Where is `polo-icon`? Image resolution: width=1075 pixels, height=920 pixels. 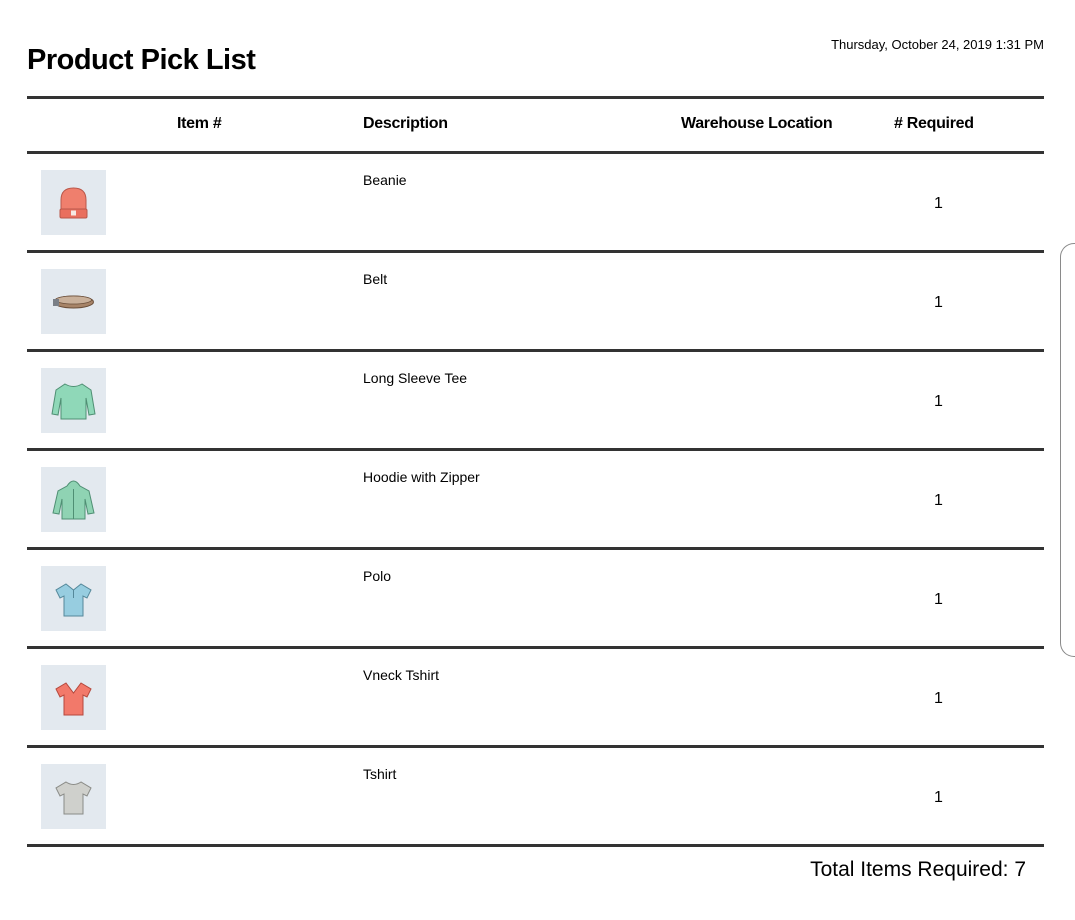
polo-icon is located at coordinates (73, 600).